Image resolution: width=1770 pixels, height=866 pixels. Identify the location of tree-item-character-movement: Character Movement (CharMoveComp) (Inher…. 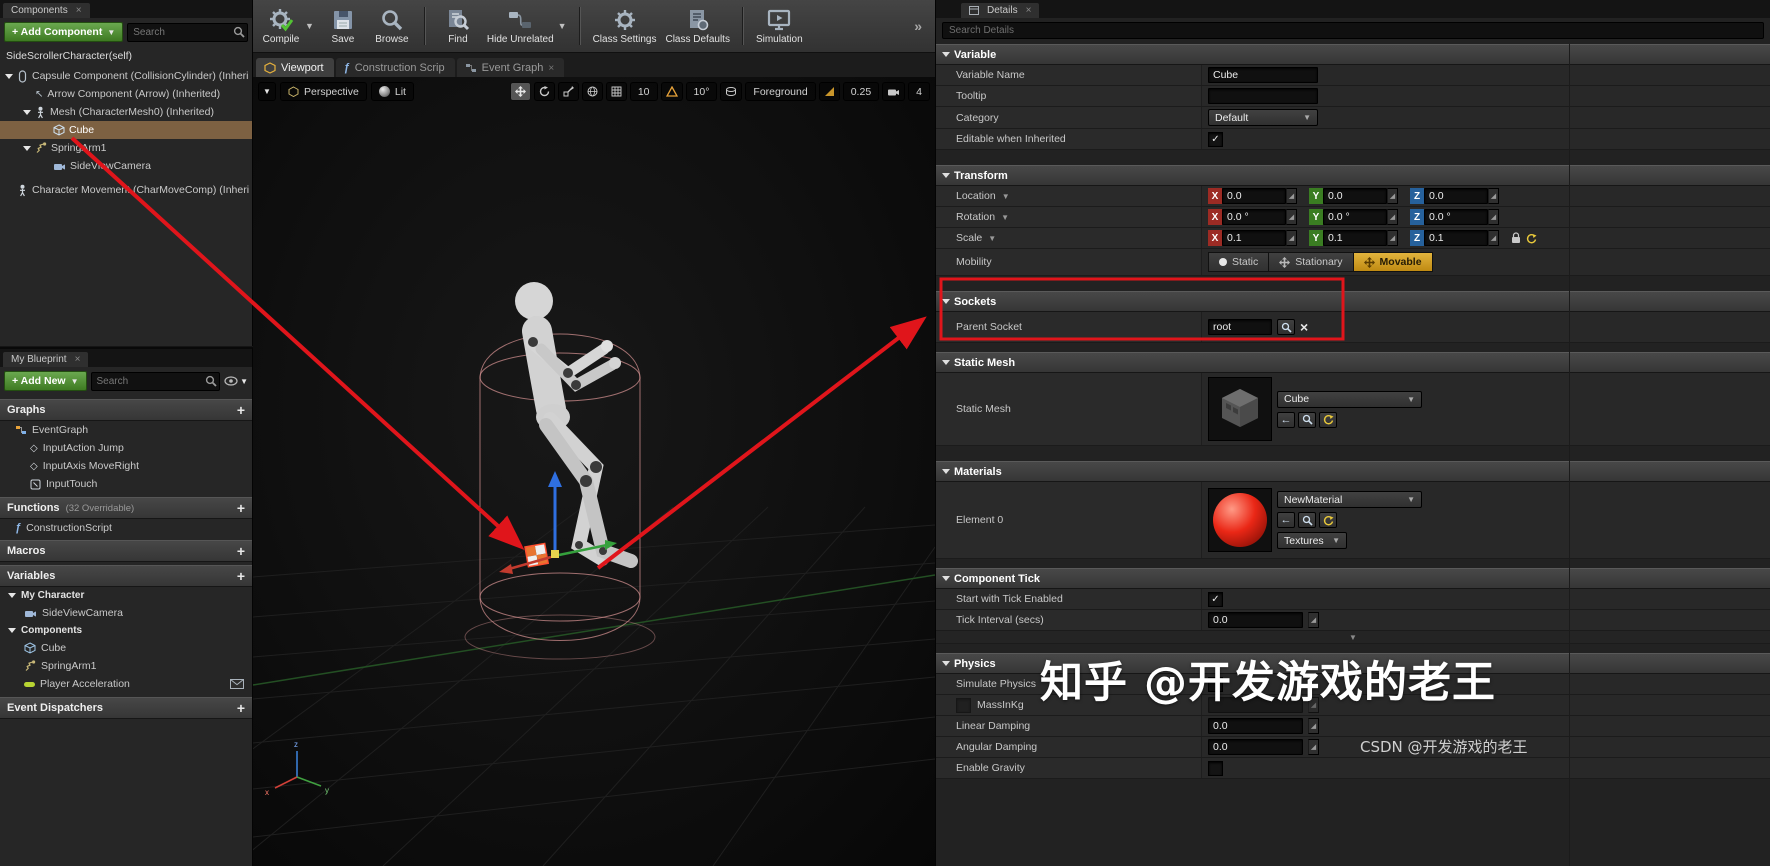
(126, 190).